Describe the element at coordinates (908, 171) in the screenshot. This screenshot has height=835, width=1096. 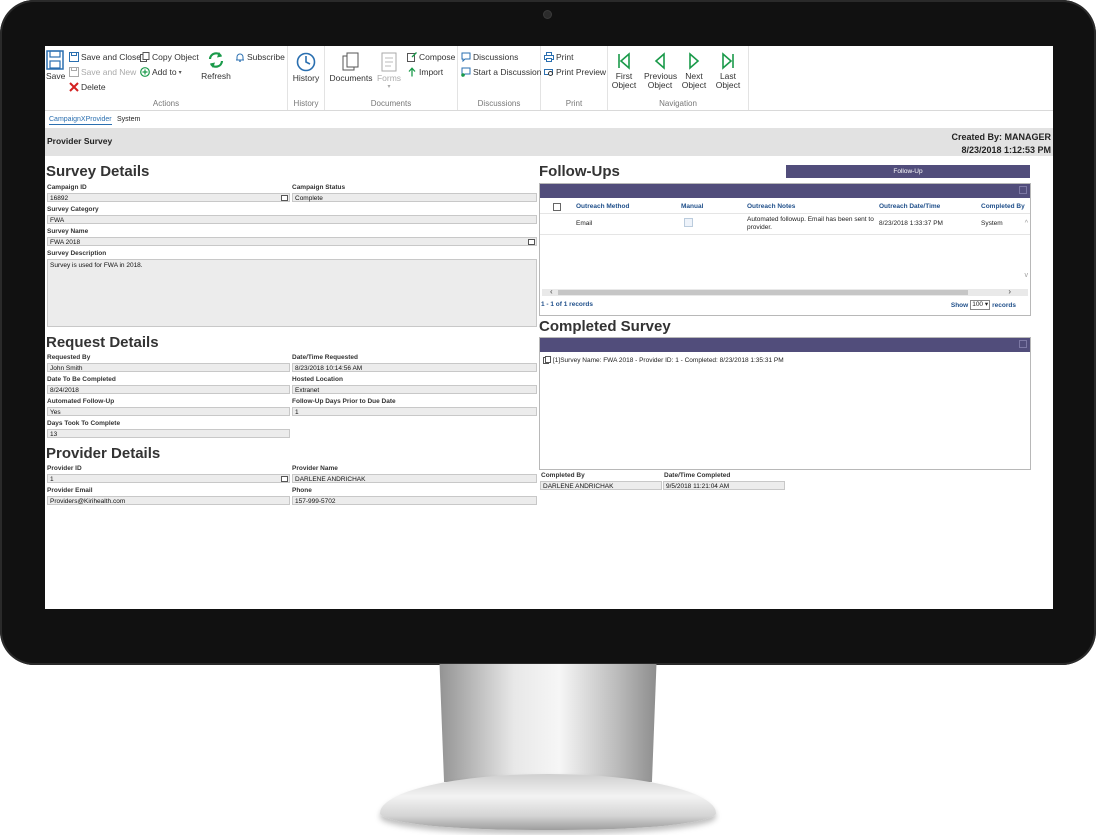
I see `follow-up-button: Follow-Up` at that location.